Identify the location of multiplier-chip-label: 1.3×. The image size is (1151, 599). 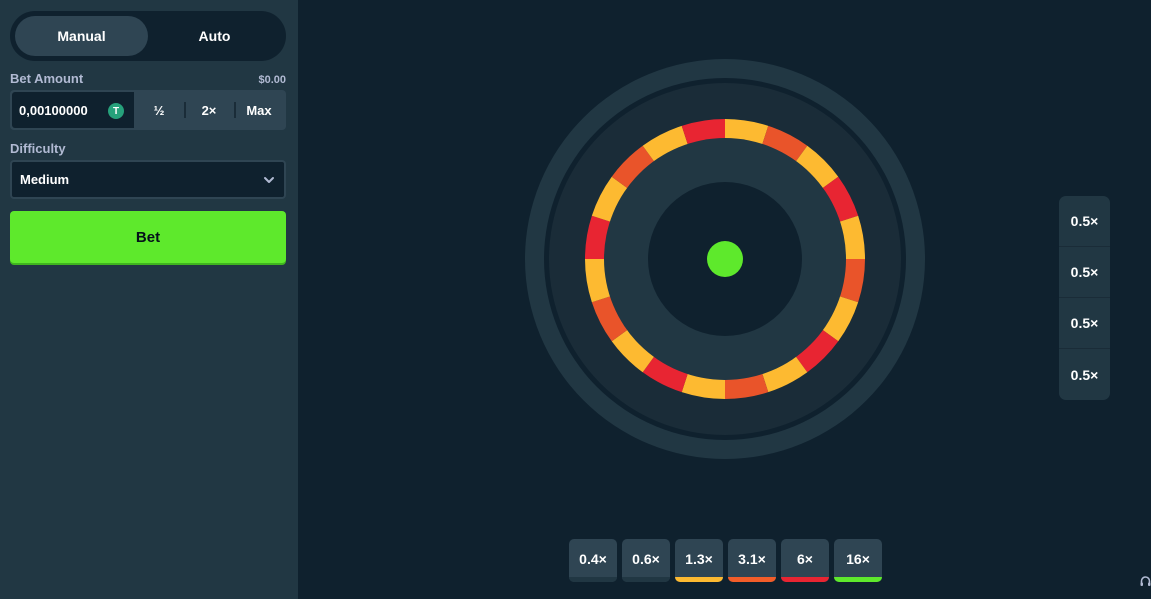
(699, 558).